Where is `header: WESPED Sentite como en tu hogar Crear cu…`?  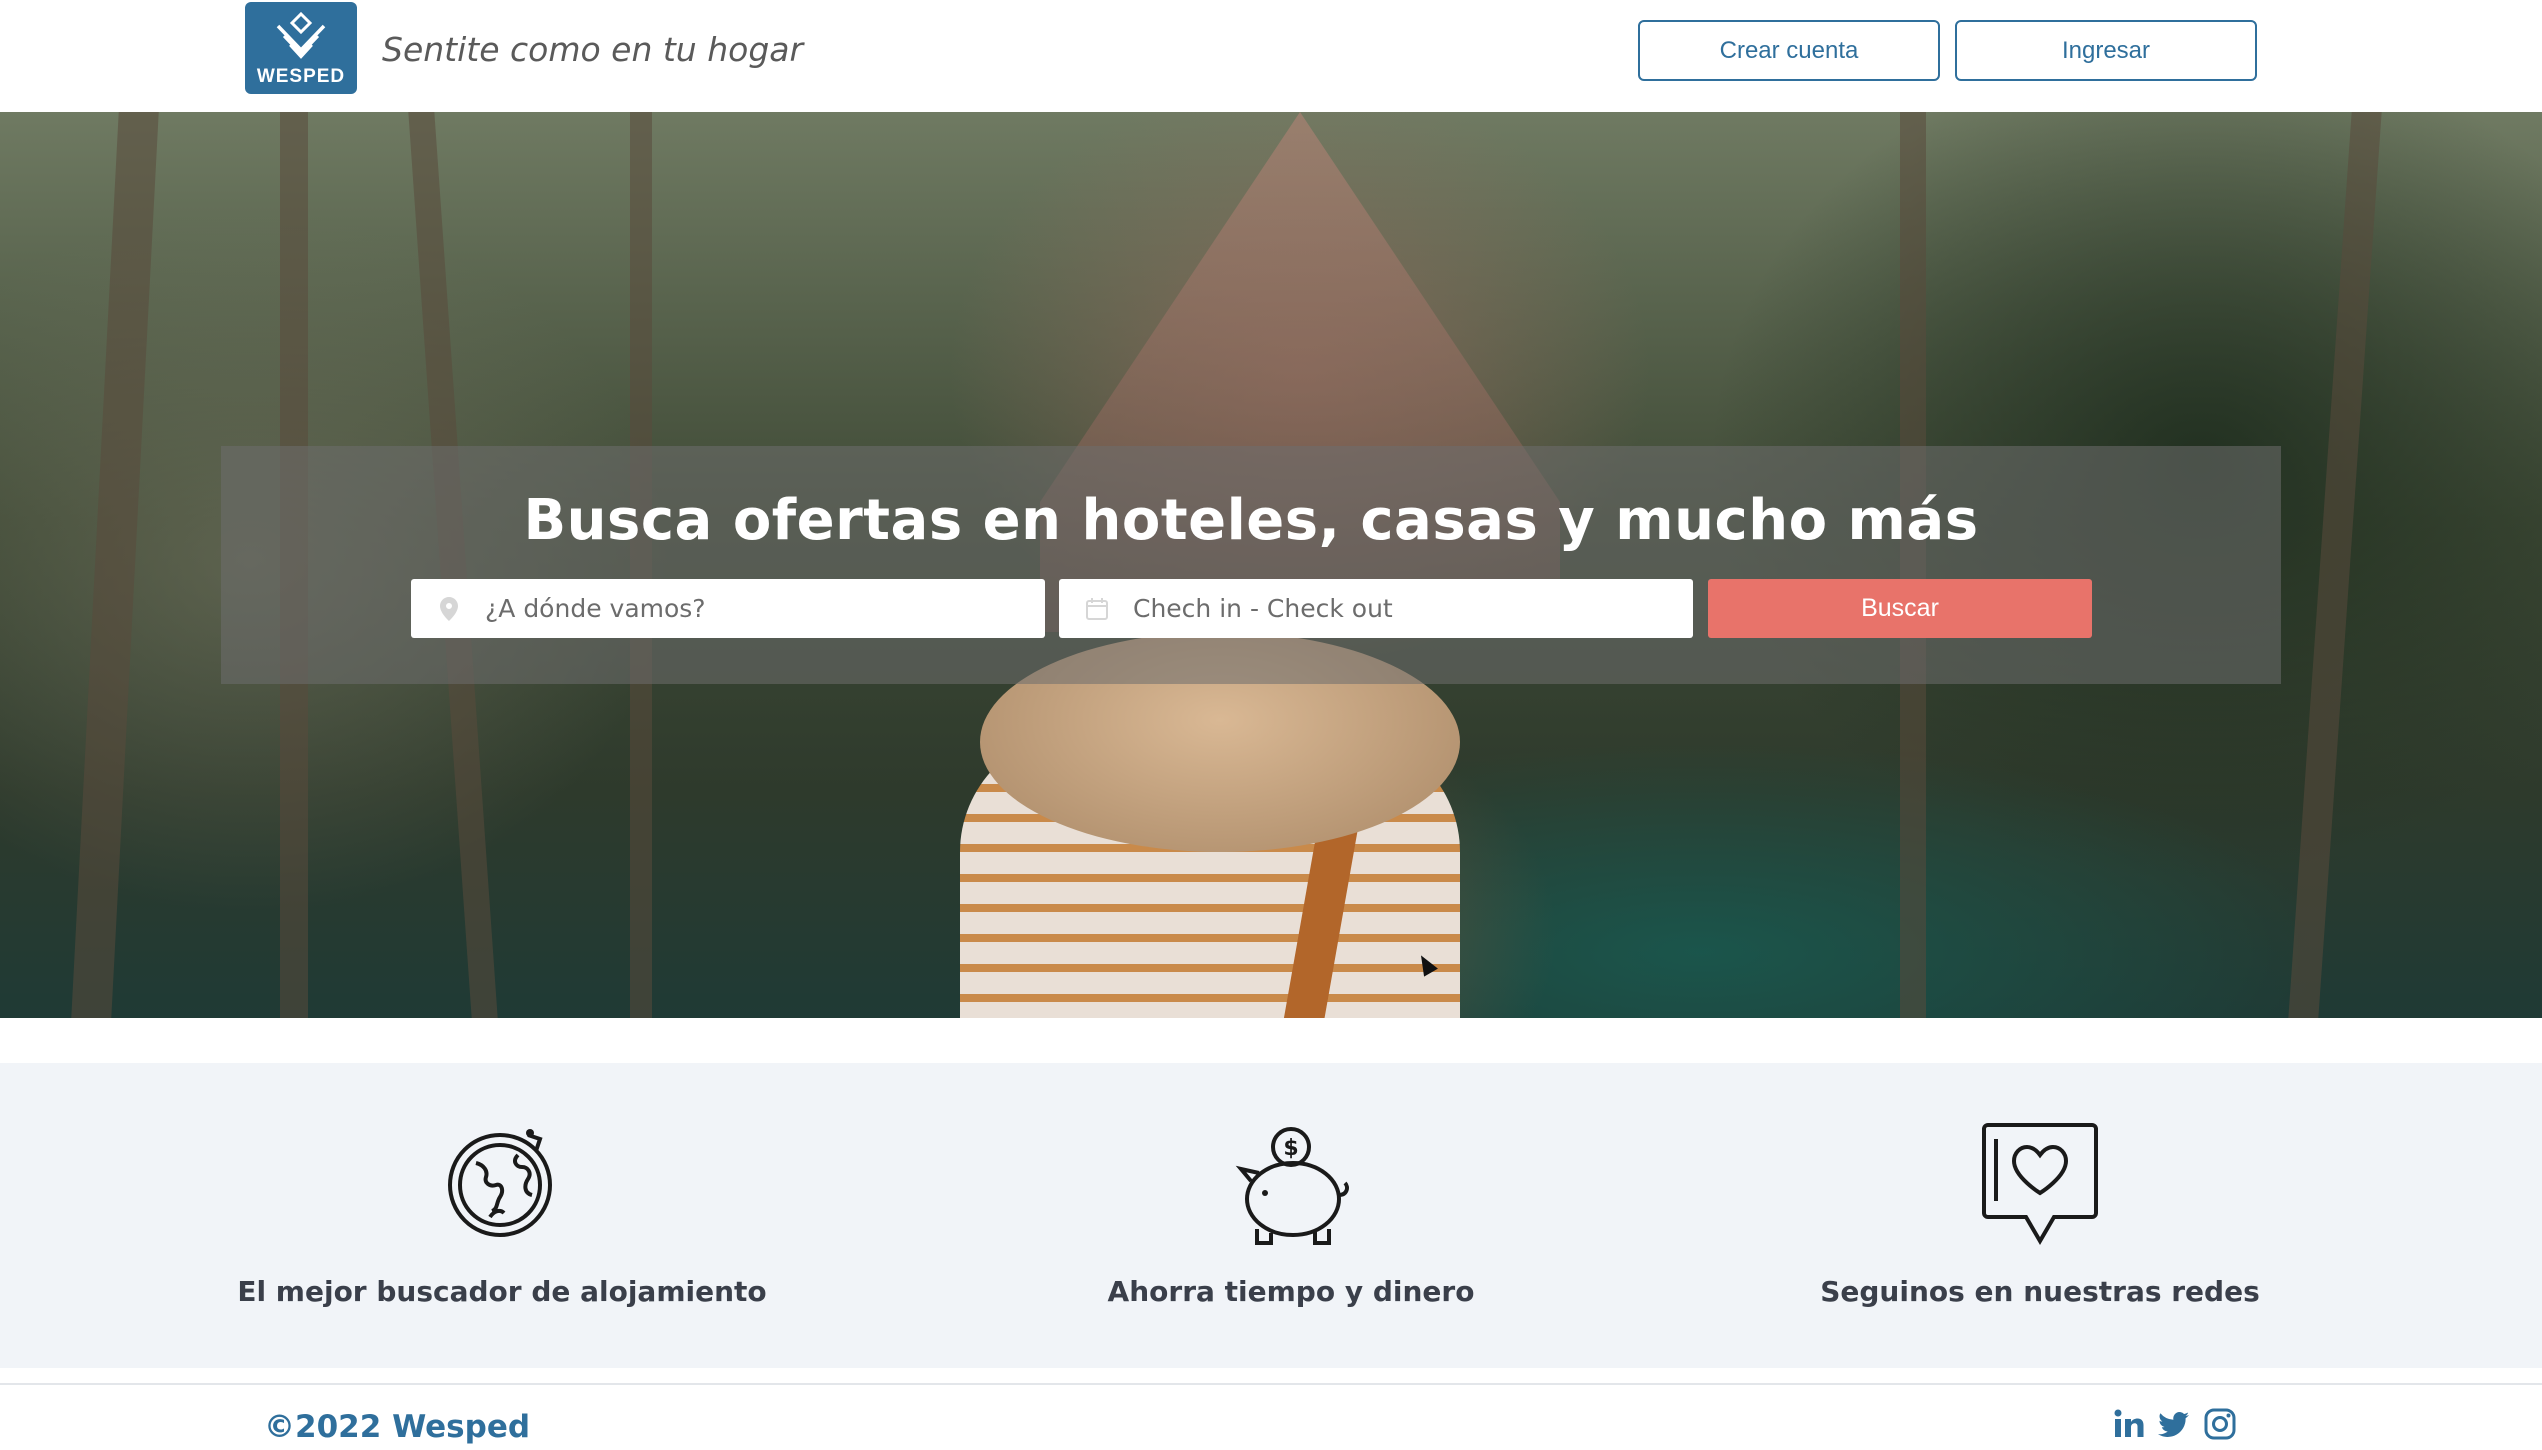 header: WESPED Sentite como en tu hogar Crear cu… is located at coordinates (1271, 56).